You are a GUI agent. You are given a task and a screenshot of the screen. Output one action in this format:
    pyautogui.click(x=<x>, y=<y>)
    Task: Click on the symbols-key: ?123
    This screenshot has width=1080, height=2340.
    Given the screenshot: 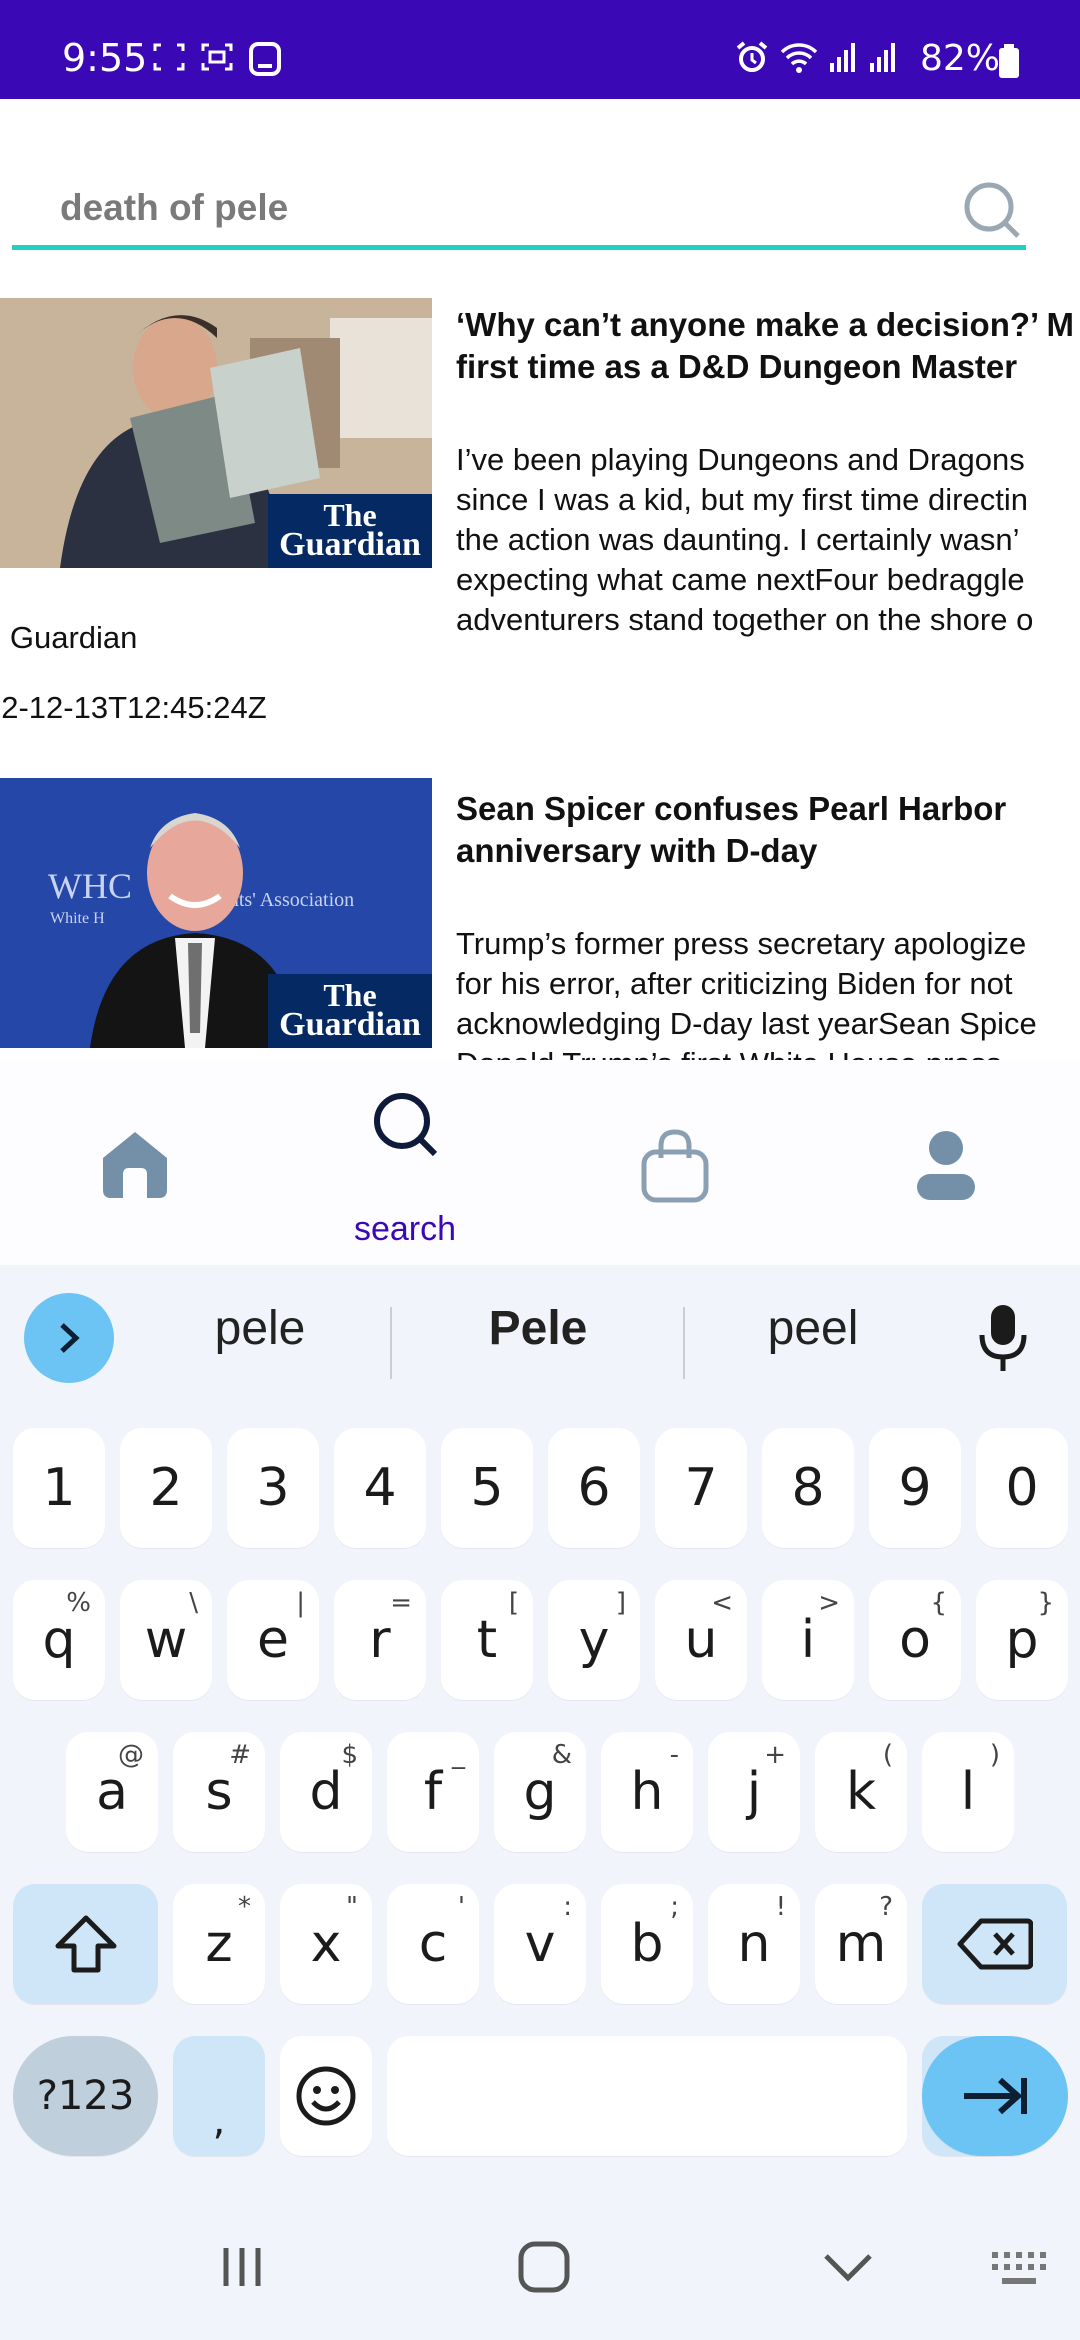 What is the action you would take?
    pyautogui.click(x=85, y=2096)
    